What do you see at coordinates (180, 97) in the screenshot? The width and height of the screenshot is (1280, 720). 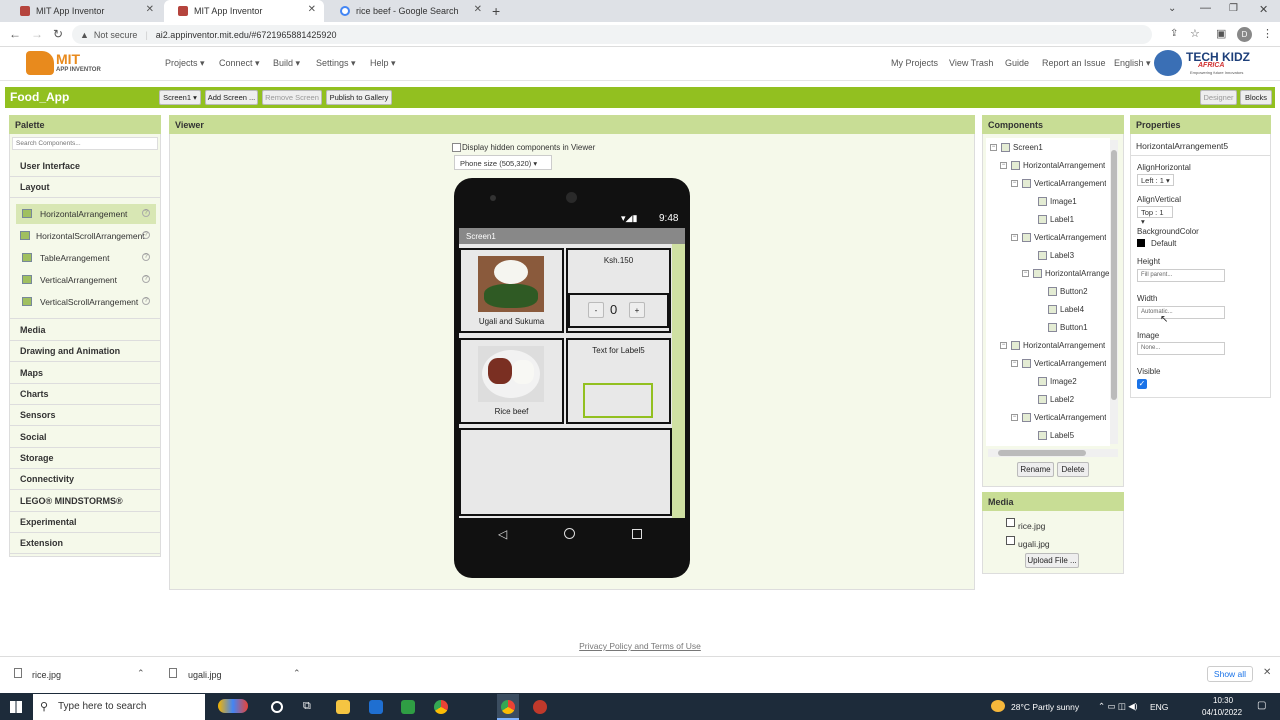 I see `screen-select: Screen1 ▾` at bounding box center [180, 97].